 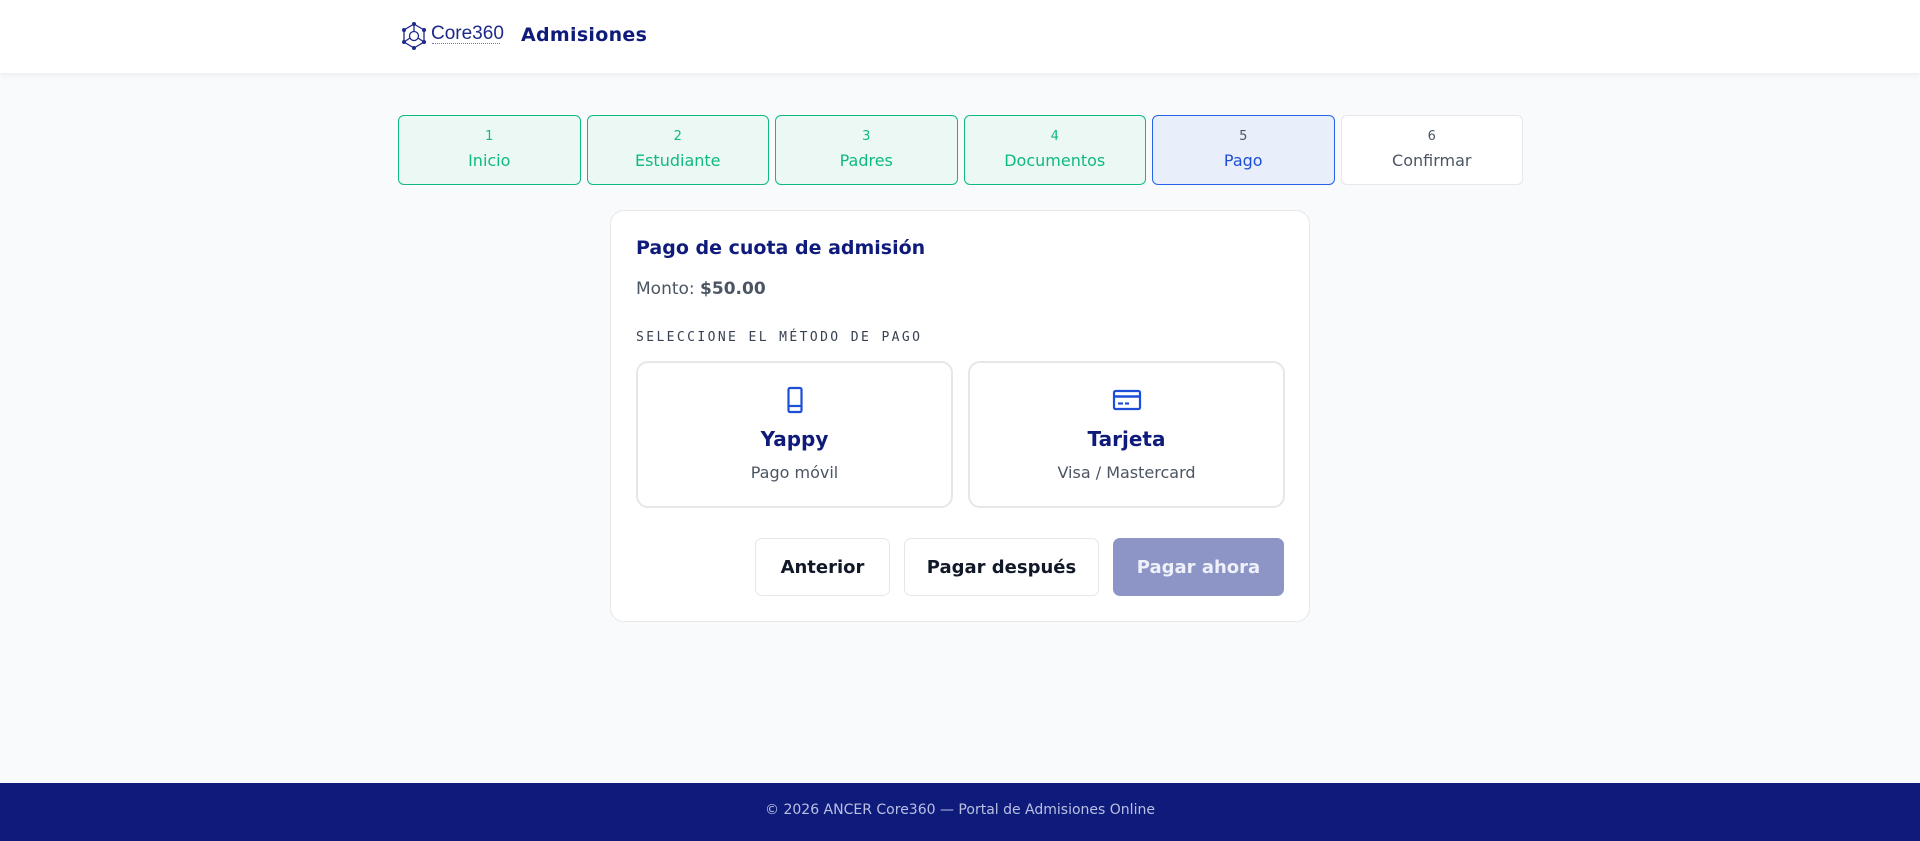 I want to click on page-title: Admisiones, so click(x=584, y=35).